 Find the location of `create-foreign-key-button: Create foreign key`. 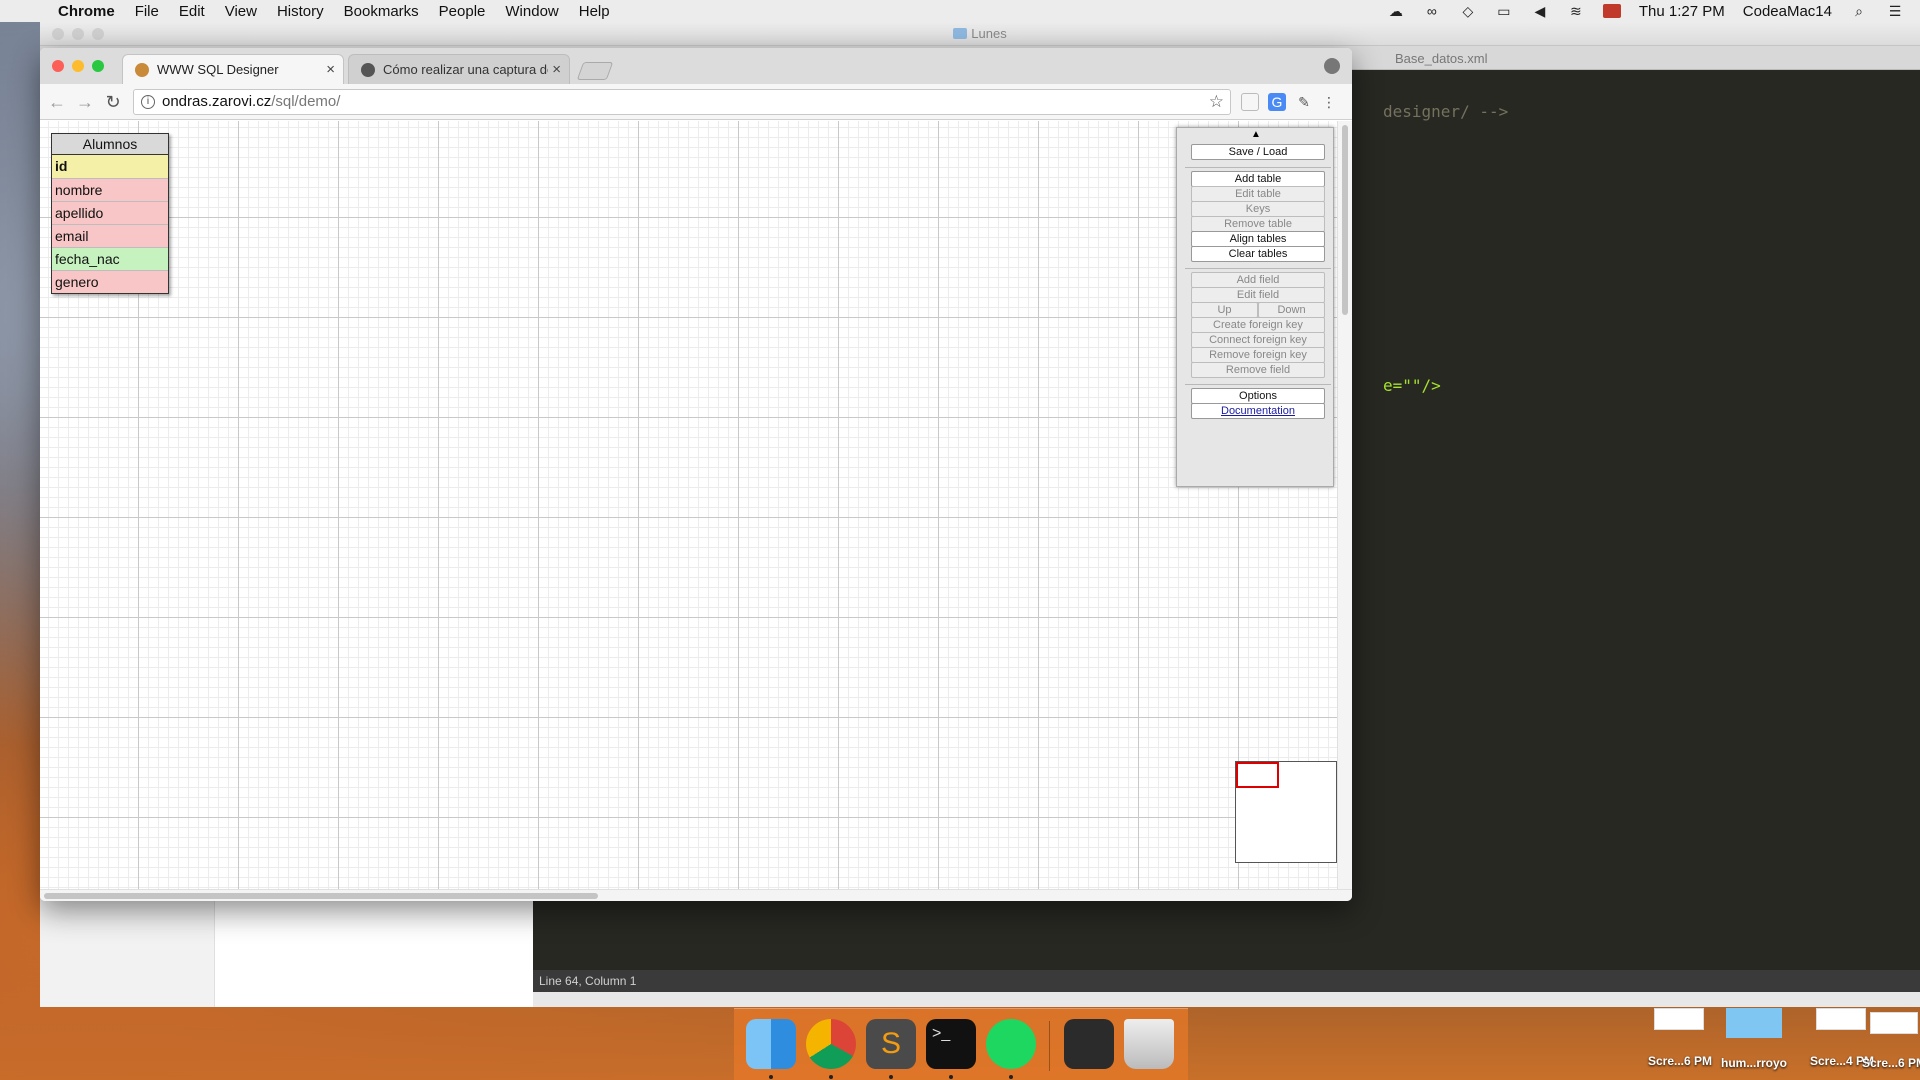

create-foreign-key-button: Create foreign key is located at coordinates (1258, 325).